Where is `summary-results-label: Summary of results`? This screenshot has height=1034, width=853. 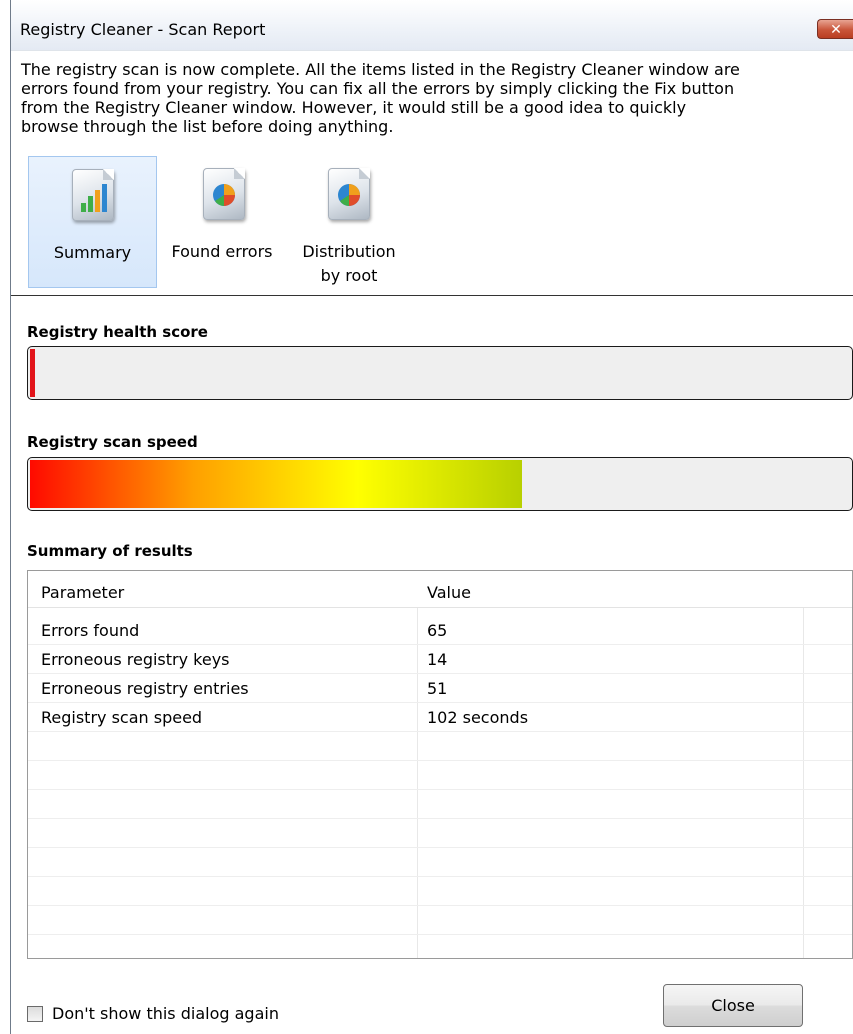
summary-results-label: Summary of results is located at coordinates (110, 551).